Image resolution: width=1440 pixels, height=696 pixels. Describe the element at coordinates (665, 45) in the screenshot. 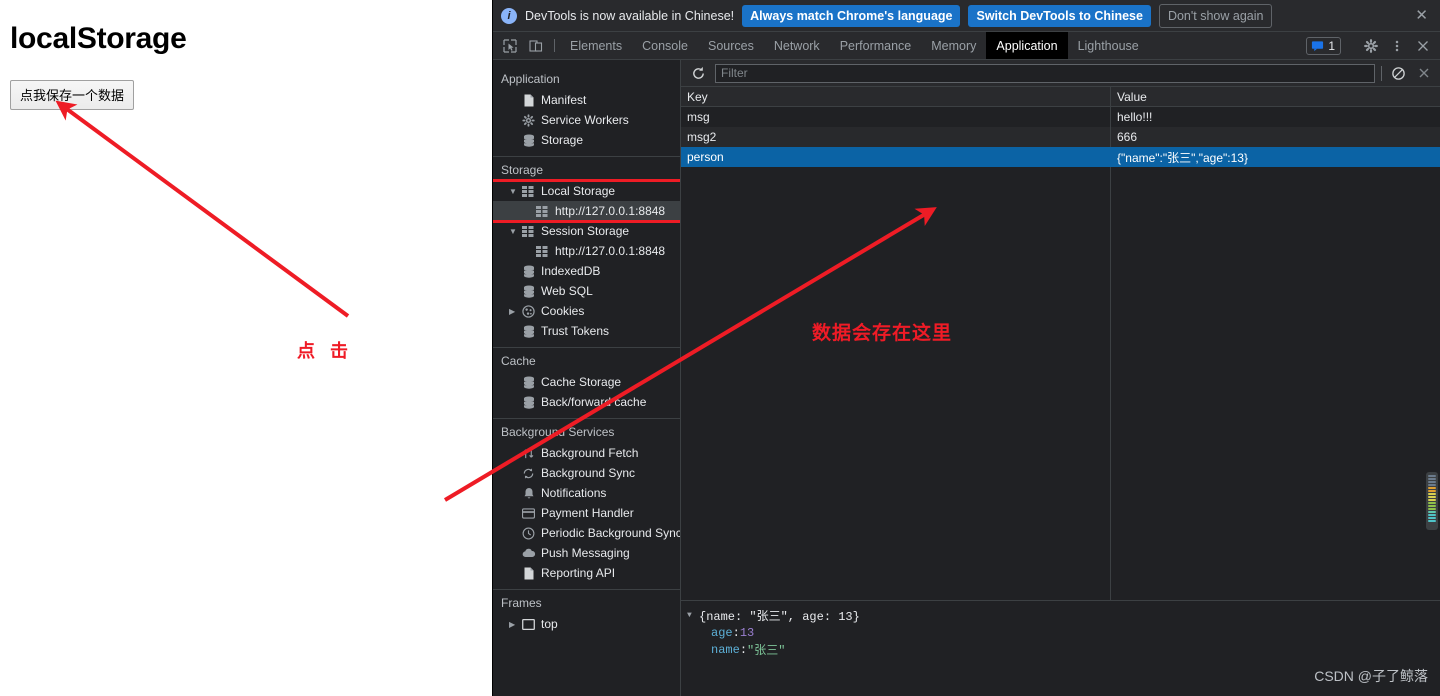

I see `tab-console: Console` at that location.